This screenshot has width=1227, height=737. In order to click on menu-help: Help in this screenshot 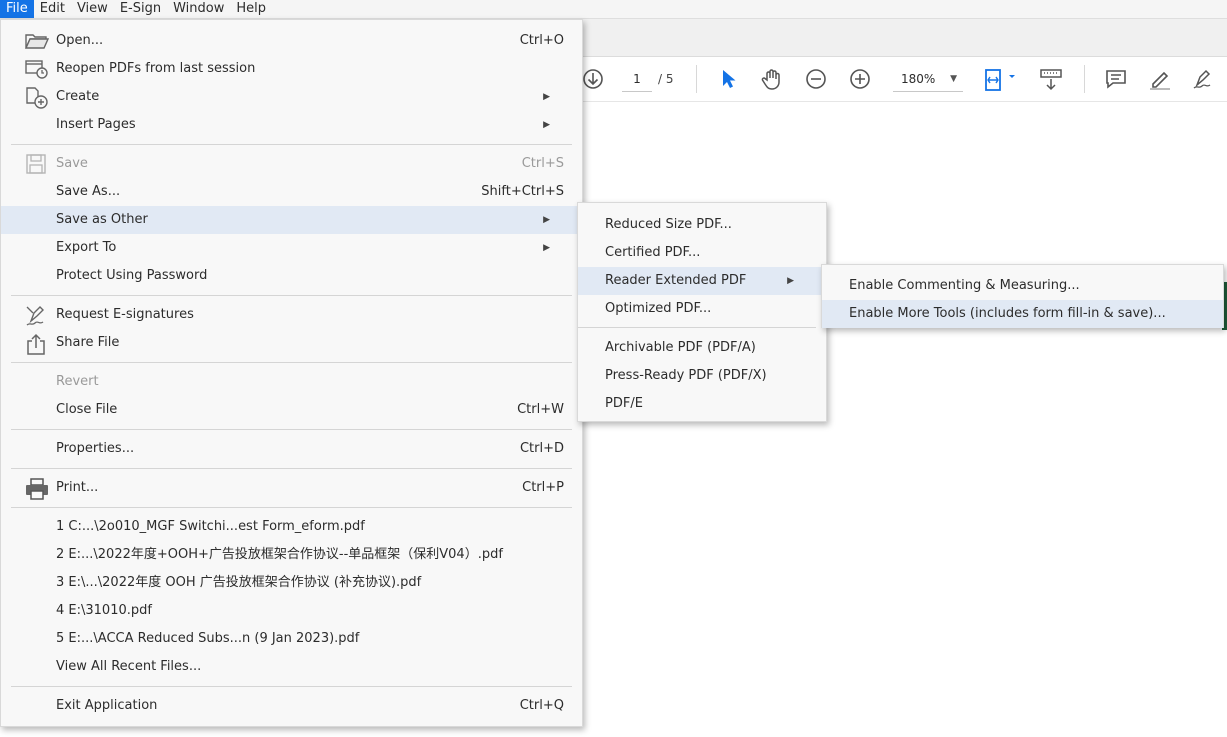, I will do `click(251, 9)`.